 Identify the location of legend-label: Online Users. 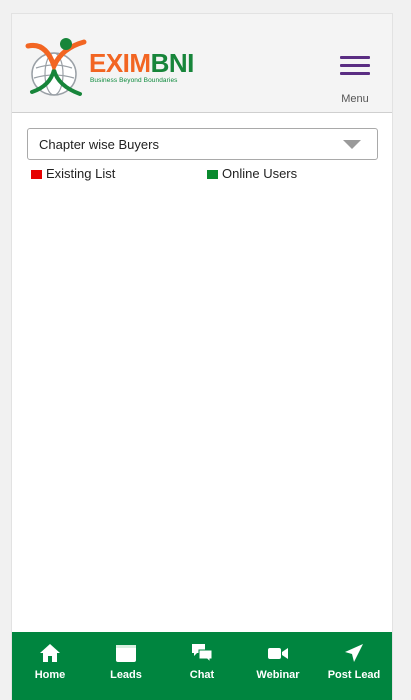
(260, 173).